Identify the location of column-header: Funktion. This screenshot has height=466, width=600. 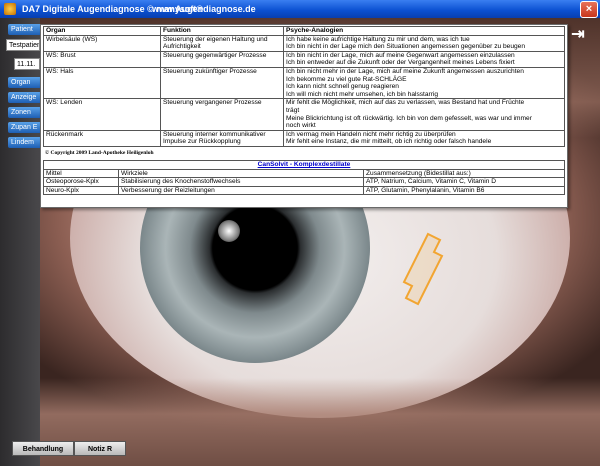
(222, 31).